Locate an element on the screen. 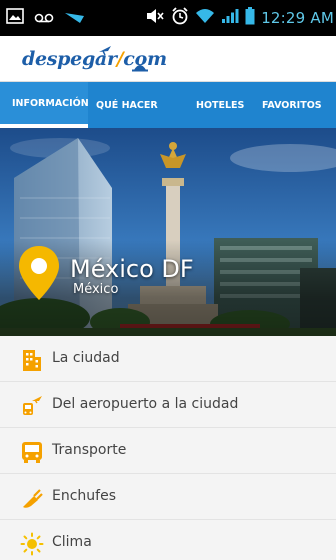 This screenshot has width=336, height=560. plane-logo-icon is located at coordinates (105, 50).